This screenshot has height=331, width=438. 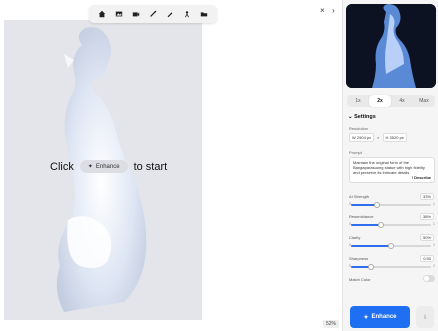 I want to click on slider-label: Resemblance, so click(x=361, y=216).